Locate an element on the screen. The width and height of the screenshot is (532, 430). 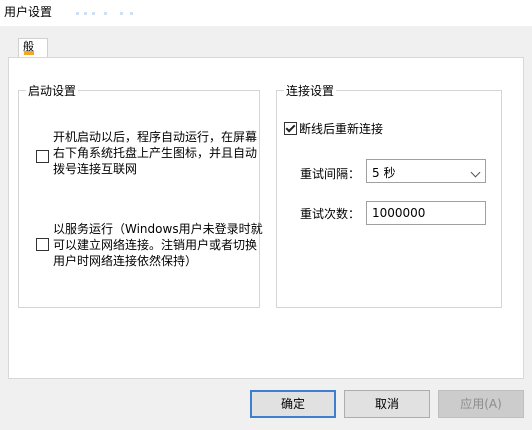
chevron-down-icon is located at coordinates (475, 172).